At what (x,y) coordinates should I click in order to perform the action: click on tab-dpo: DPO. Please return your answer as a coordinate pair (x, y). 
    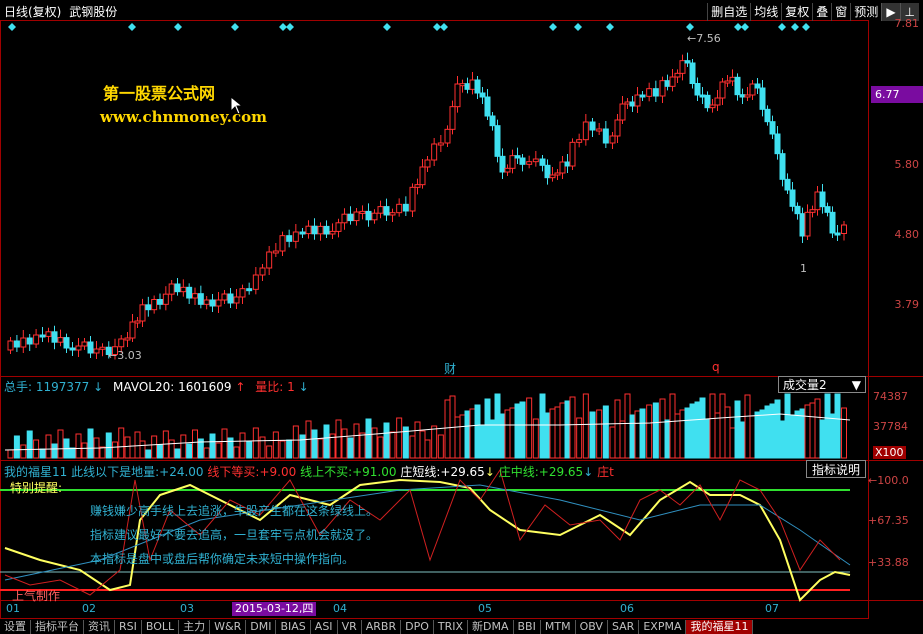
    Looking at the image, I should click on (417, 627).